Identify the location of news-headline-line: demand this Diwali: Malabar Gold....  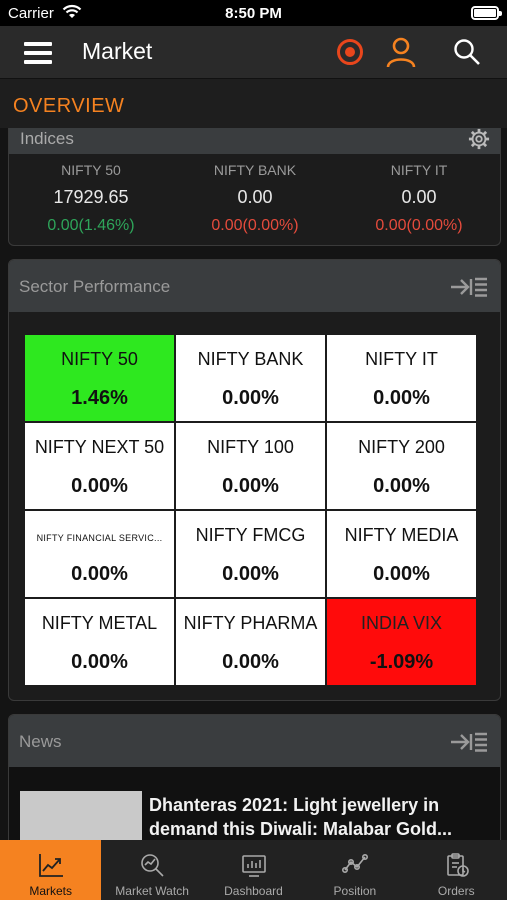
(301, 829).